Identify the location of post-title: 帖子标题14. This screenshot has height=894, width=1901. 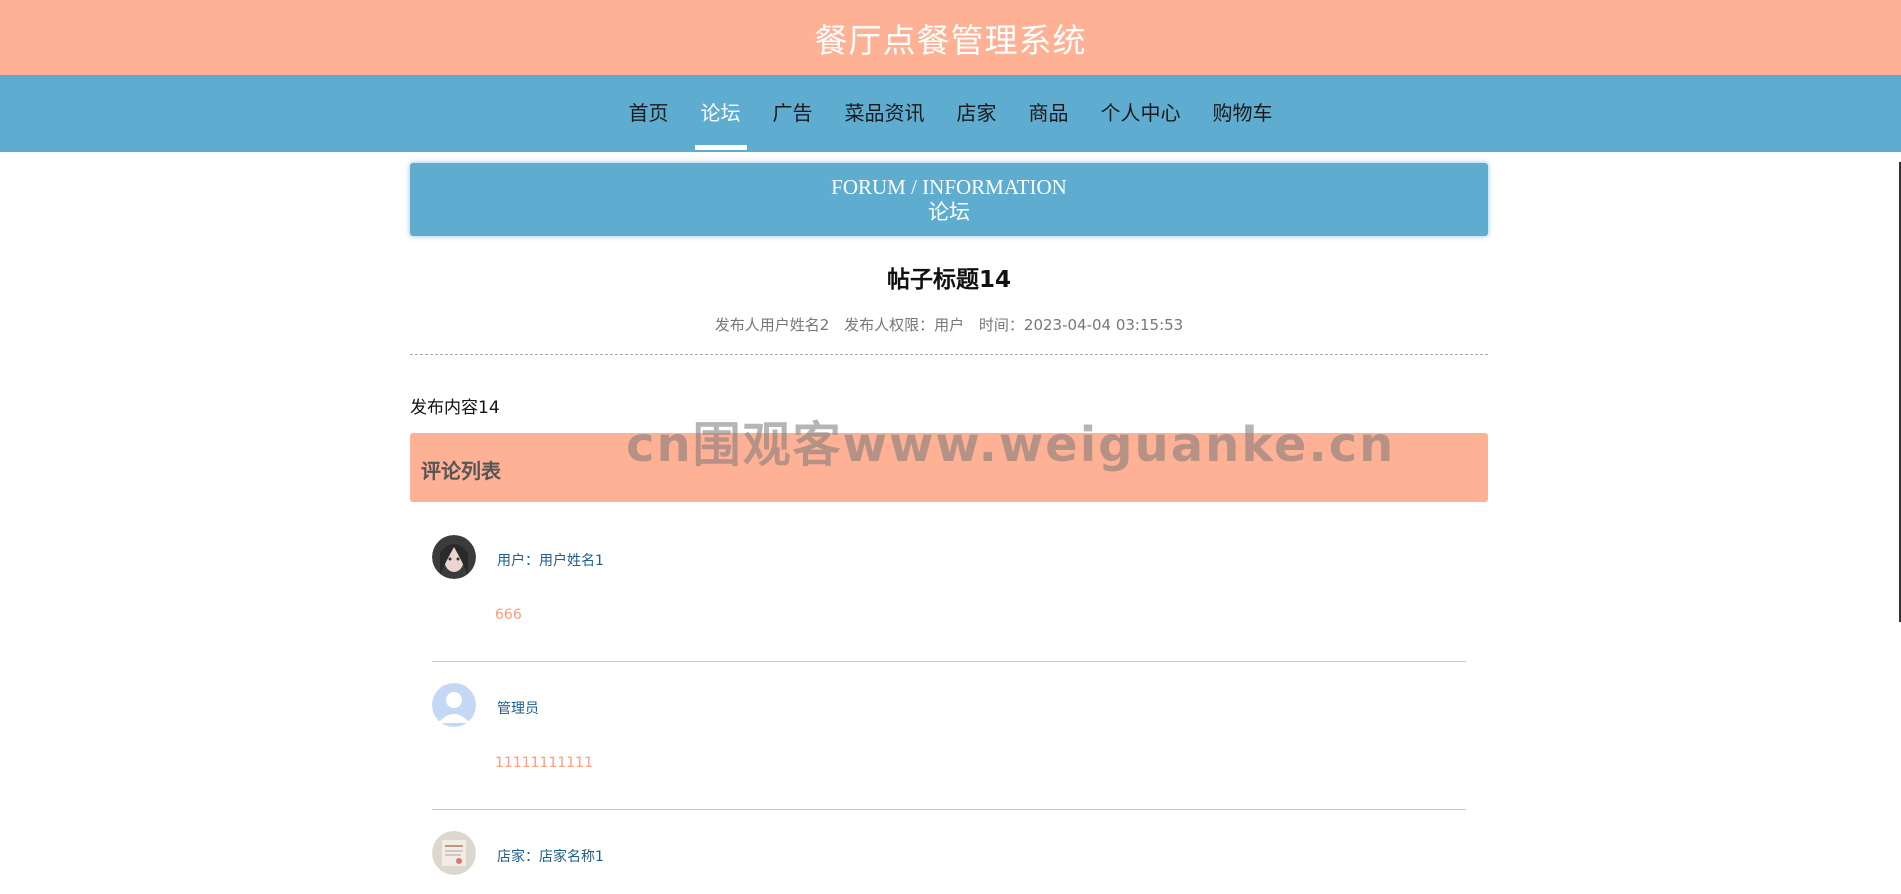
(948, 280).